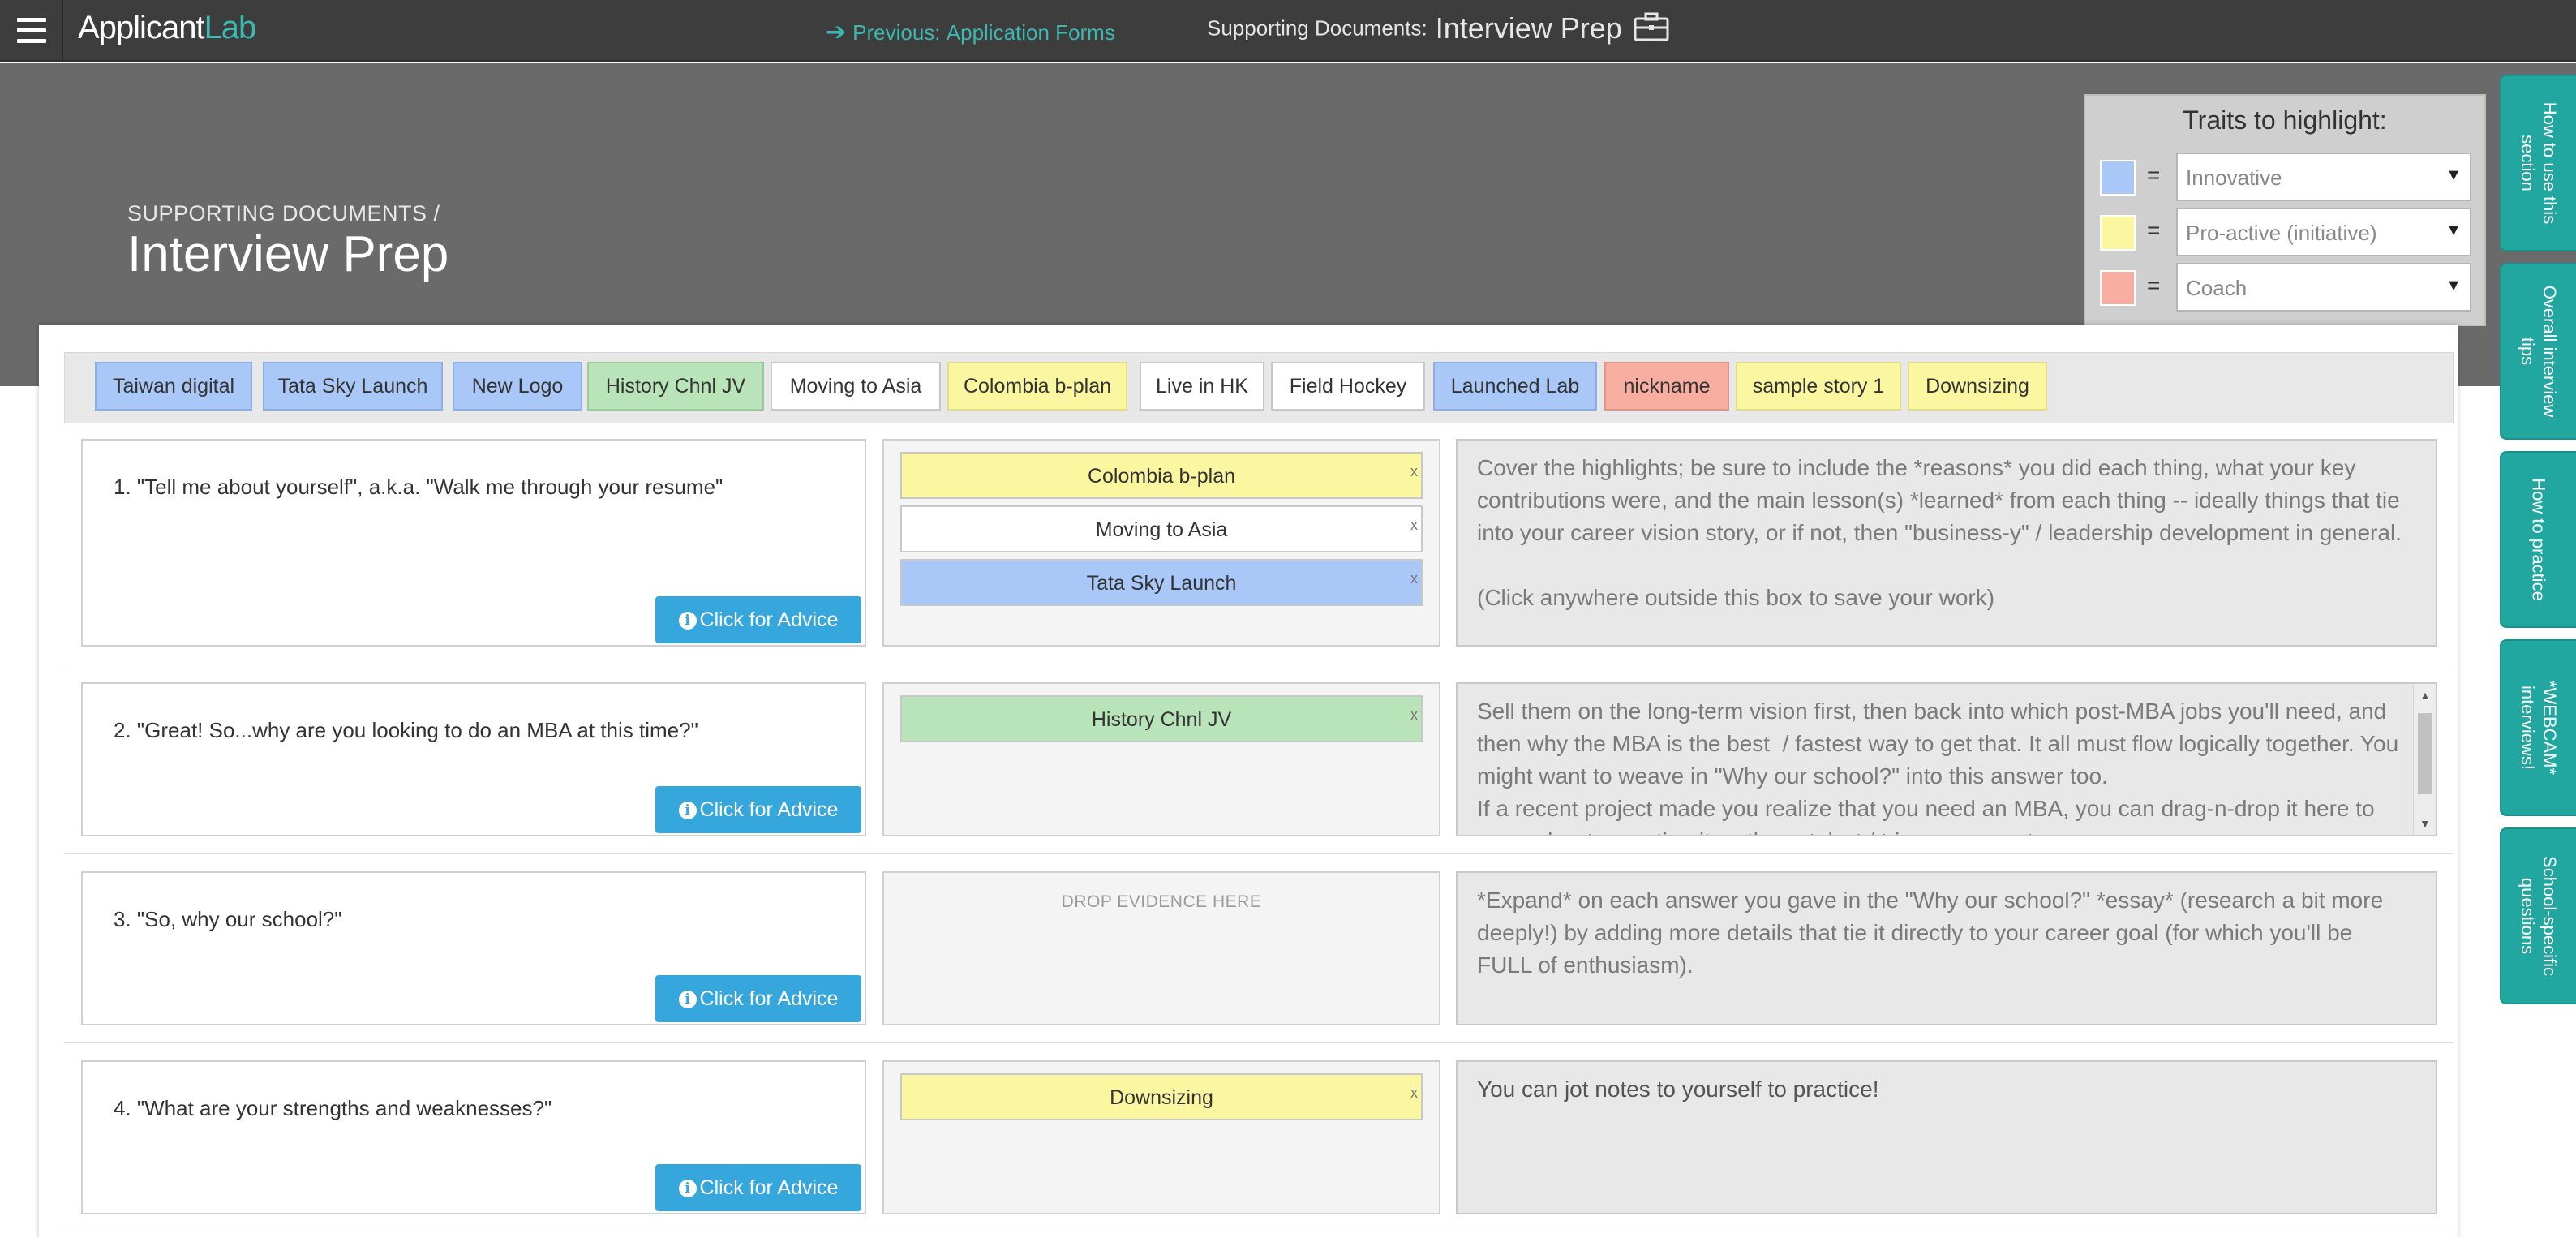 The height and width of the screenshot is (1238, 2576). I want to click on trait-value: Pro-active (initiative), so click(2281, 233).